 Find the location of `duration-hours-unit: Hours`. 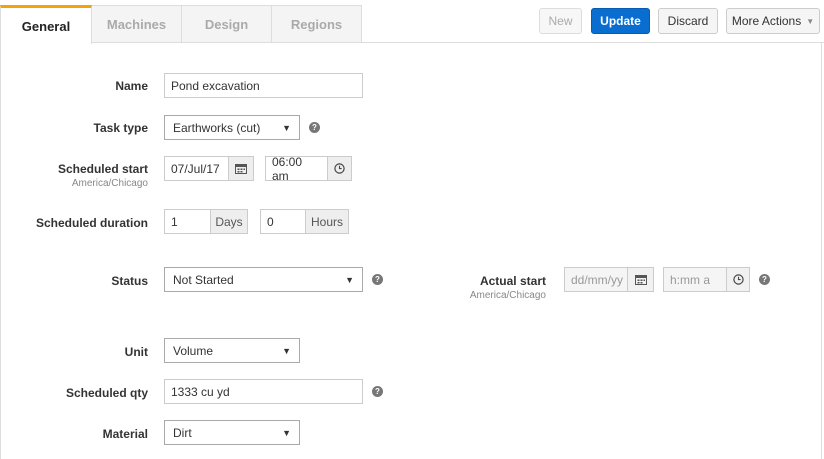

duration-hours-unit: Hours is located at coordinates (327, 221).